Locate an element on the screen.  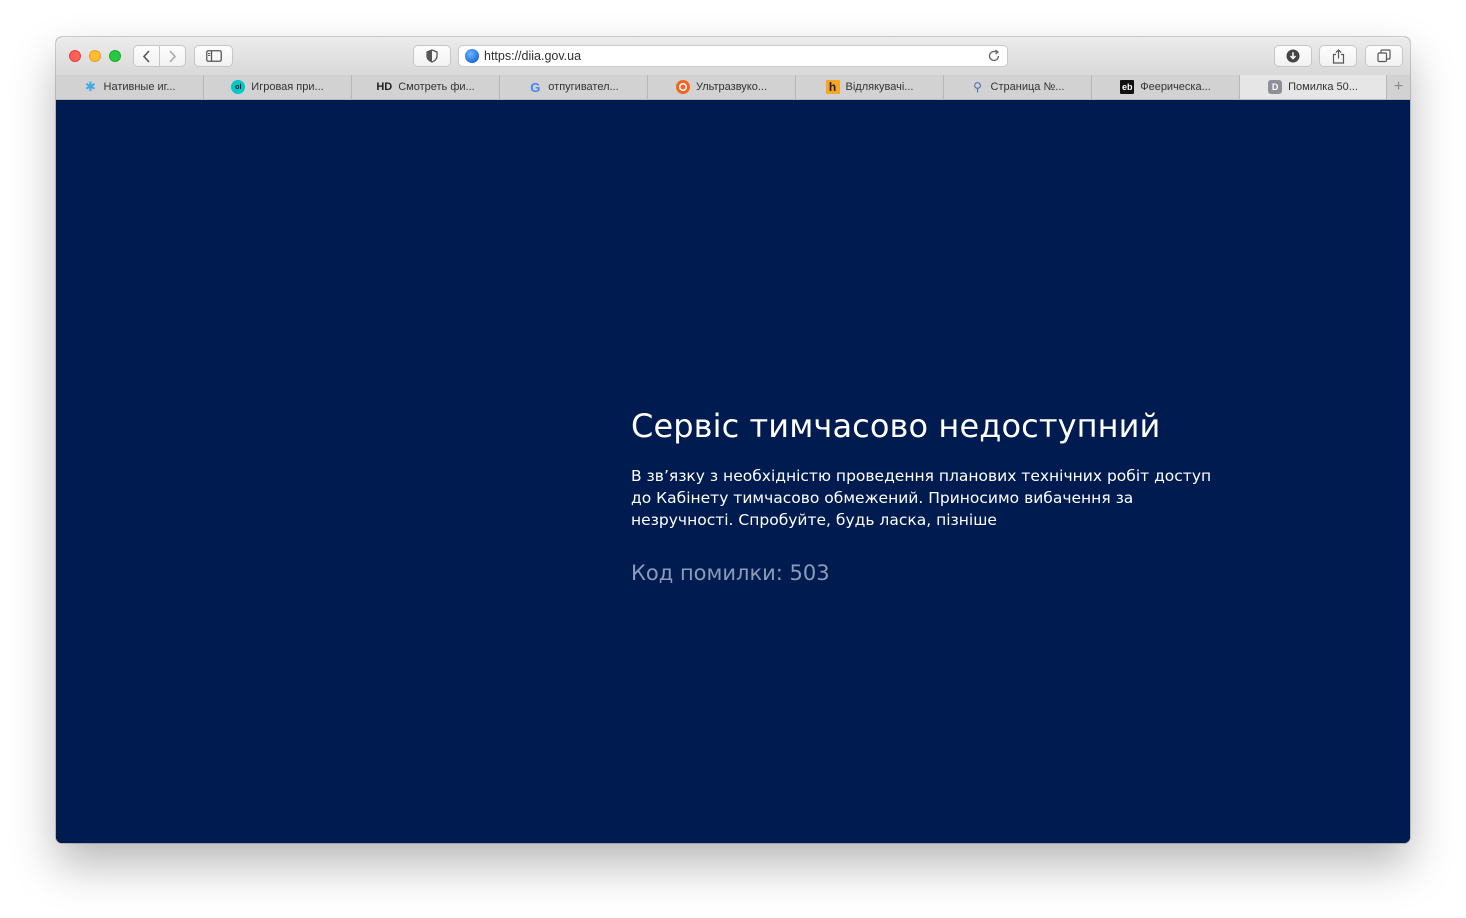
ol-icon: ol is located at coordinates (238, 87).